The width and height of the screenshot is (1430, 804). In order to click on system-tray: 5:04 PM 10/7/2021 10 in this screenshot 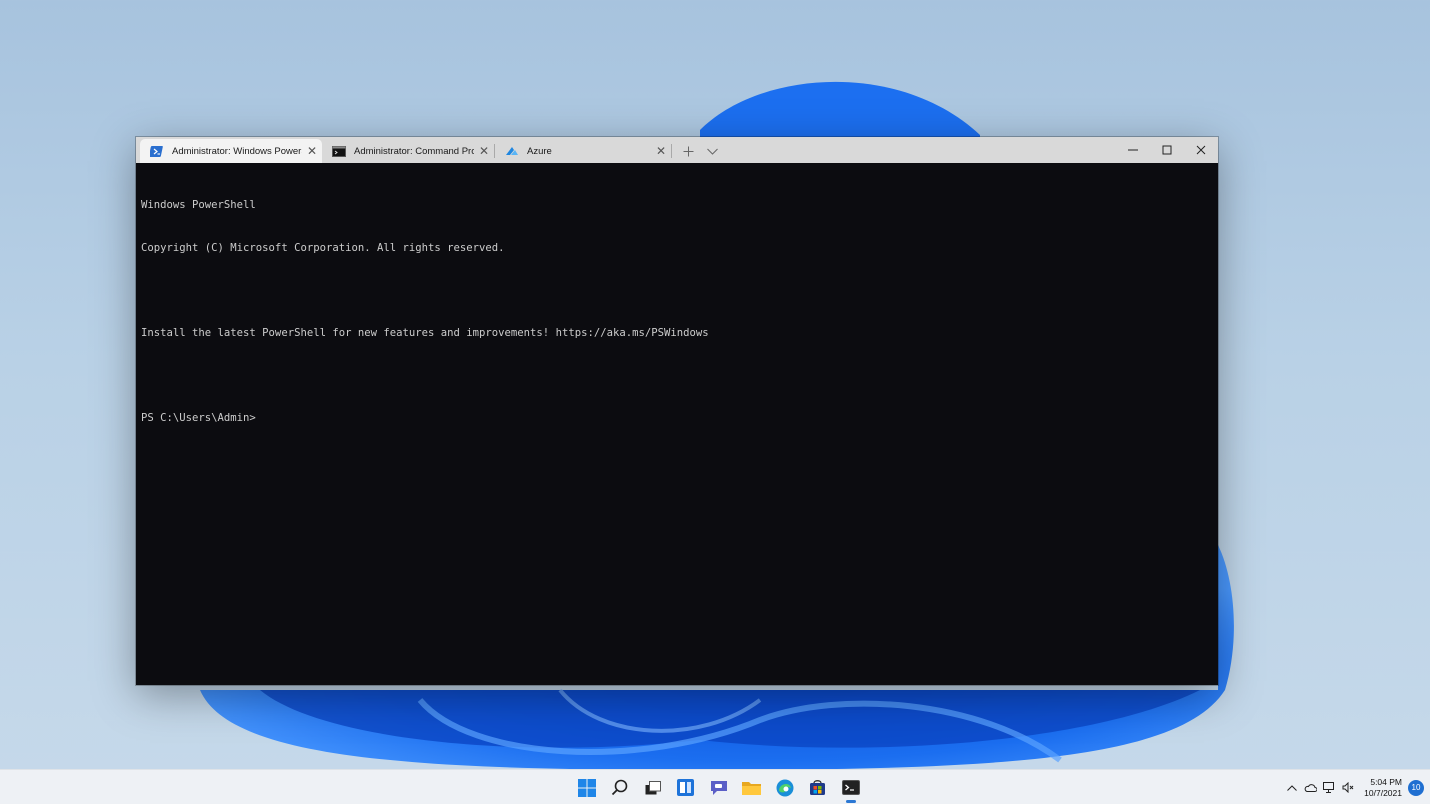, I will do `click(1356, 787)`.